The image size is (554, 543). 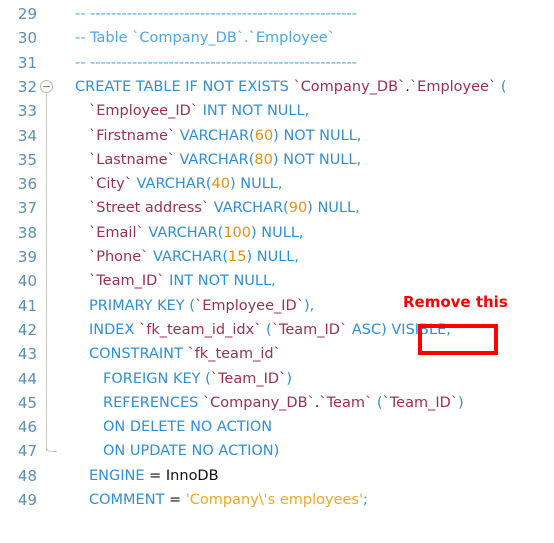 What do you see at coordinates (184, 86) in the screenshot?
I see `code-token-kw: CREATE TABLE IF NOT EXISTS` at bounding box center [184, 86].